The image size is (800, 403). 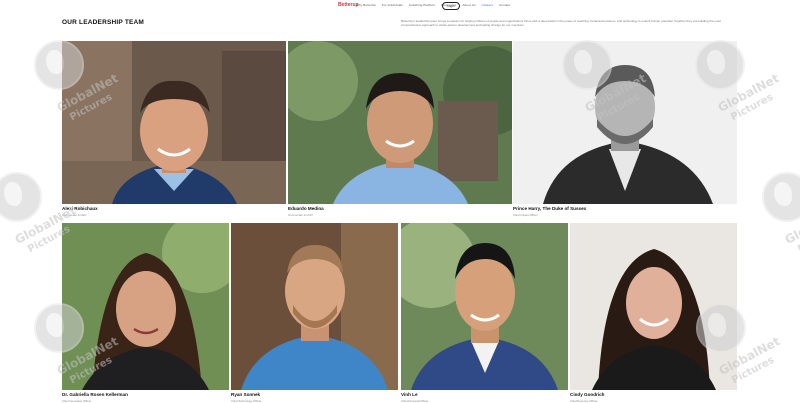 I want to click on member-name: Cindy Goodrich, so click(x=587, y=394).